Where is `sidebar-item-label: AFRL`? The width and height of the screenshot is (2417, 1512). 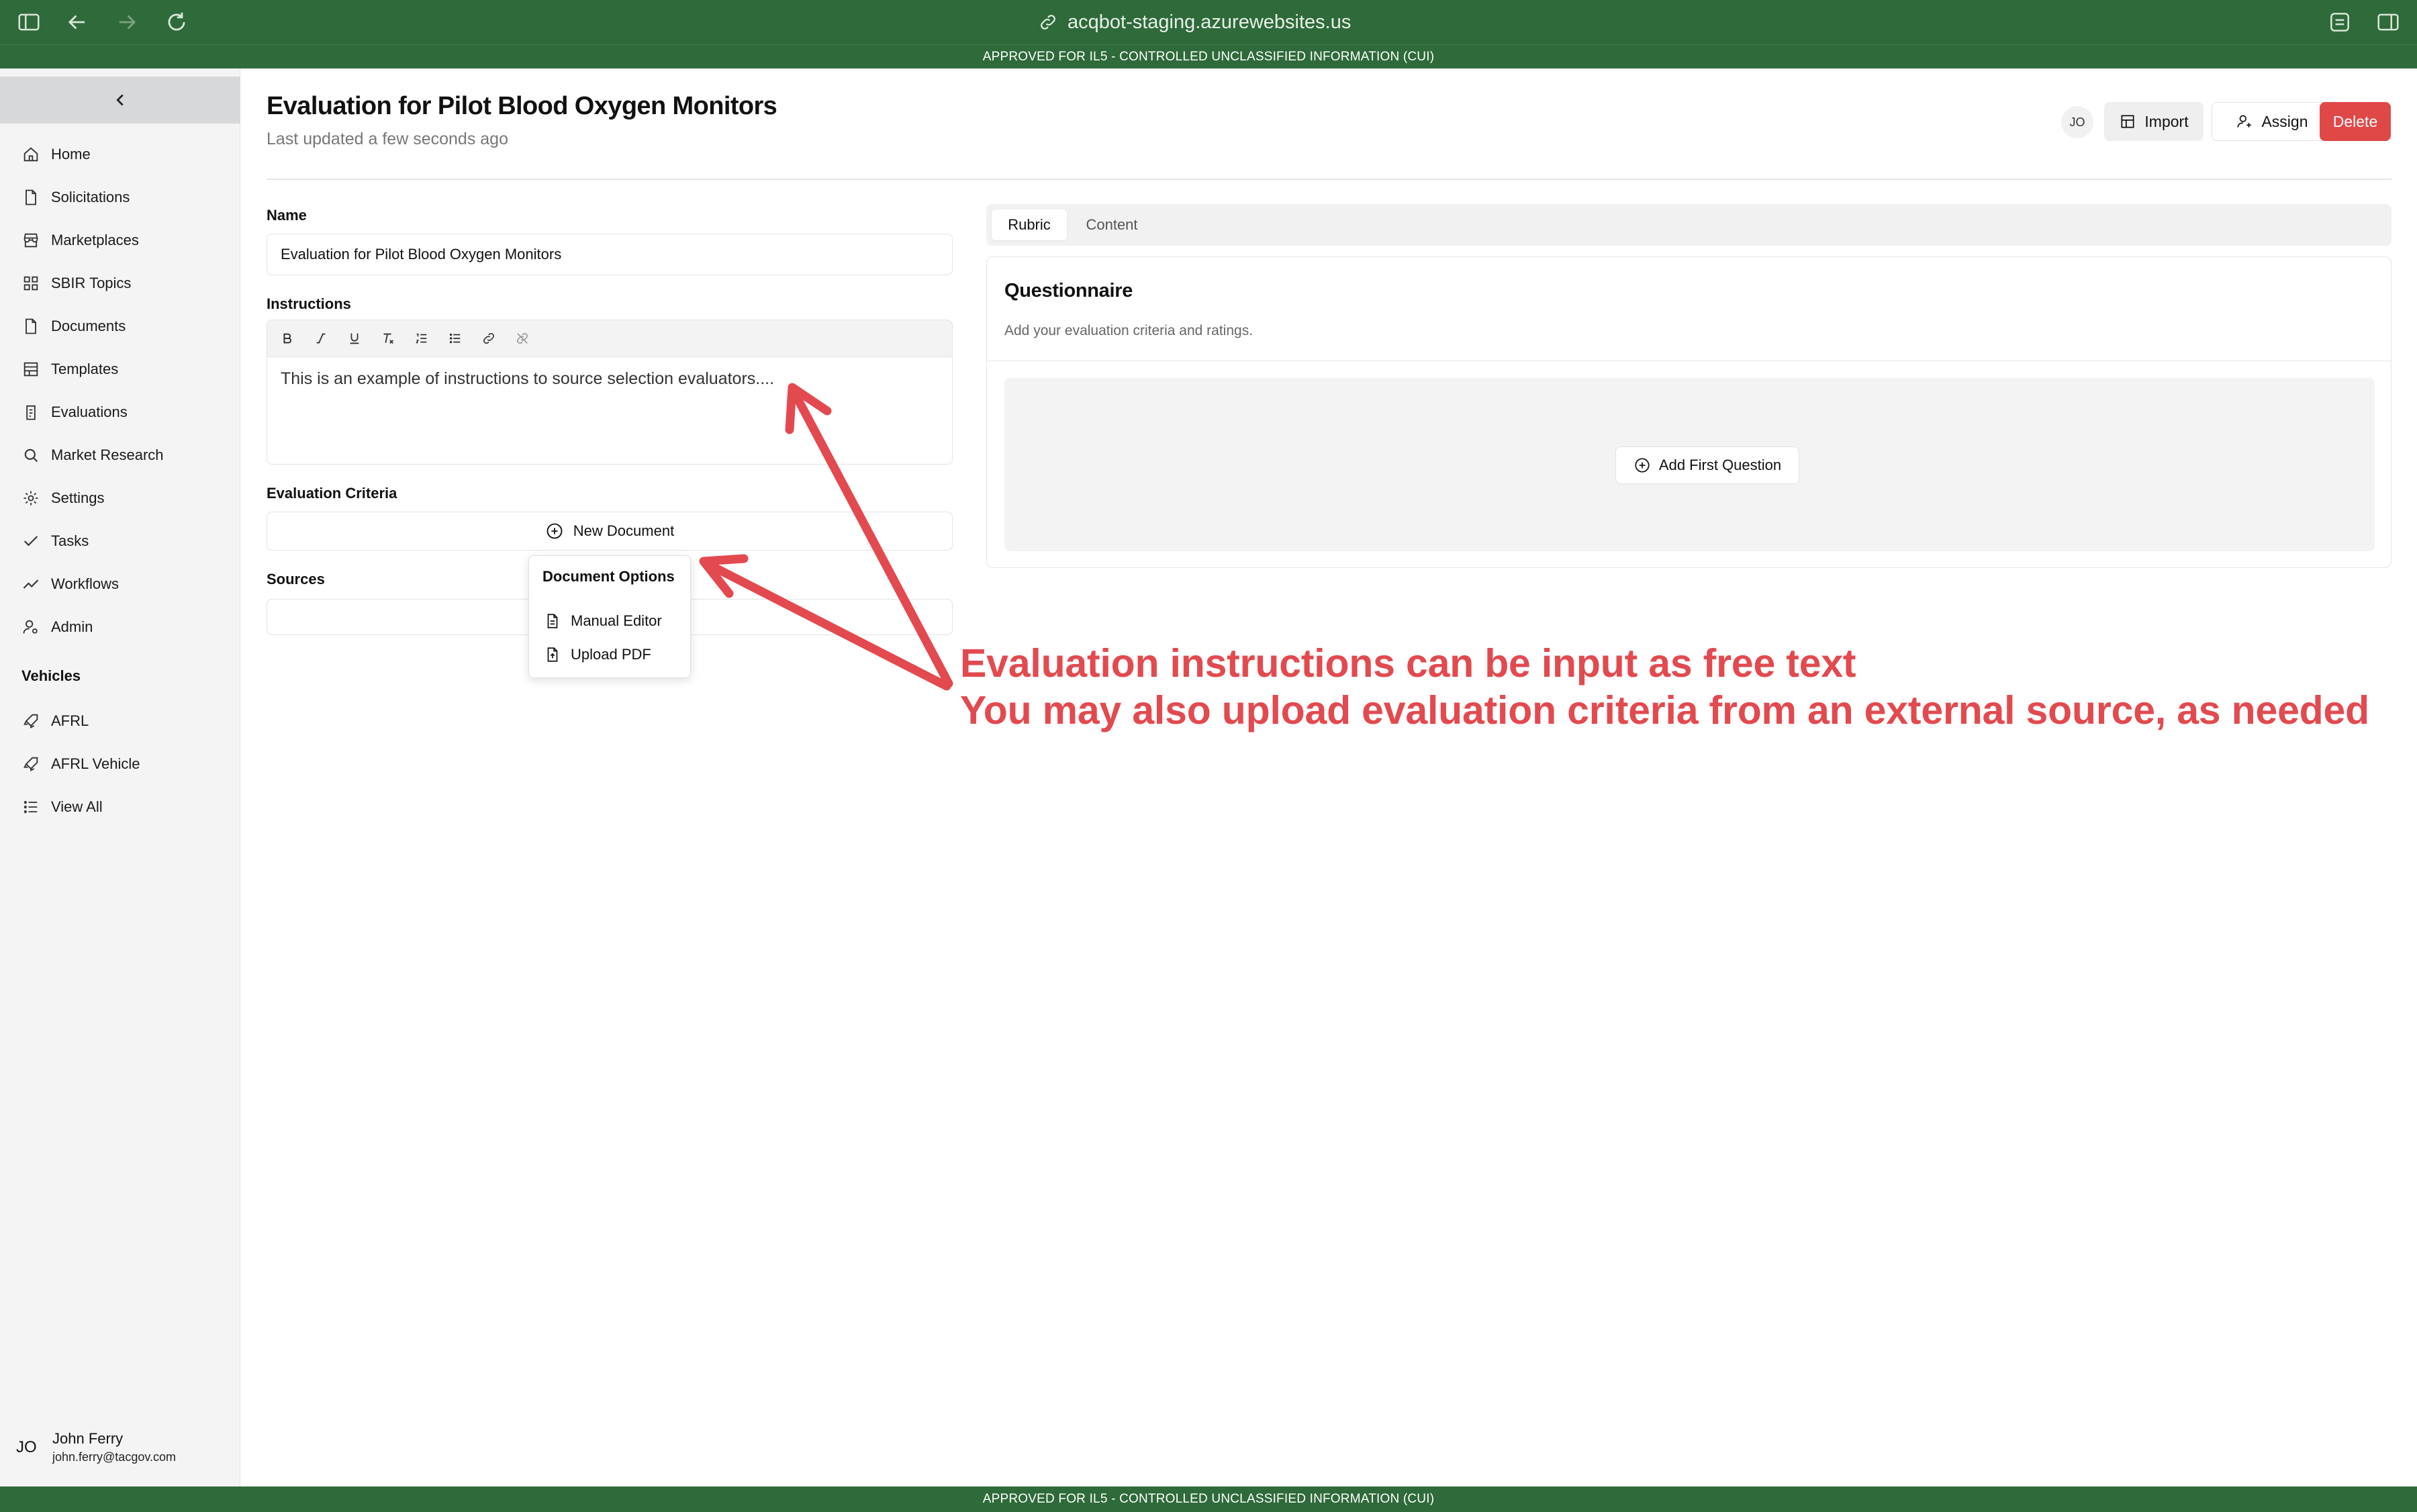
sidebar-item-label: AFRL is located at coordinates (70, 720).